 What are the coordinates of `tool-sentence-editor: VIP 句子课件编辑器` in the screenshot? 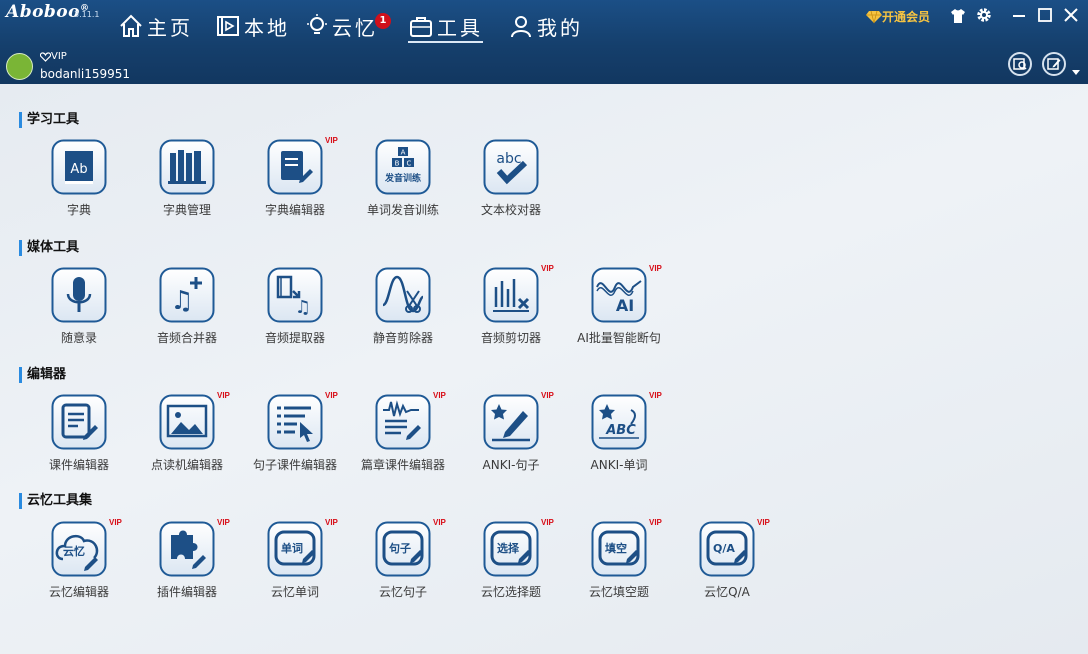 It's located at (295, 437).